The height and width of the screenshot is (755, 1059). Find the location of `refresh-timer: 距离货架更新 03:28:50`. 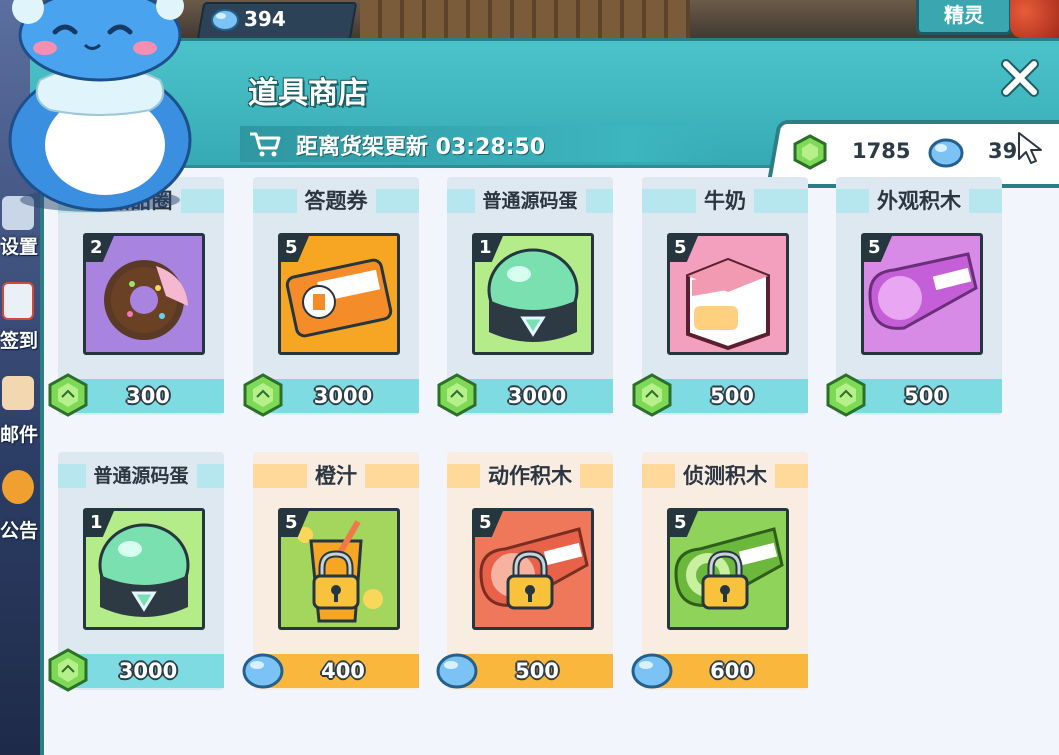

refresh-timer: 距离货架更新 03:28:50 is located at coordinates (421, 147).